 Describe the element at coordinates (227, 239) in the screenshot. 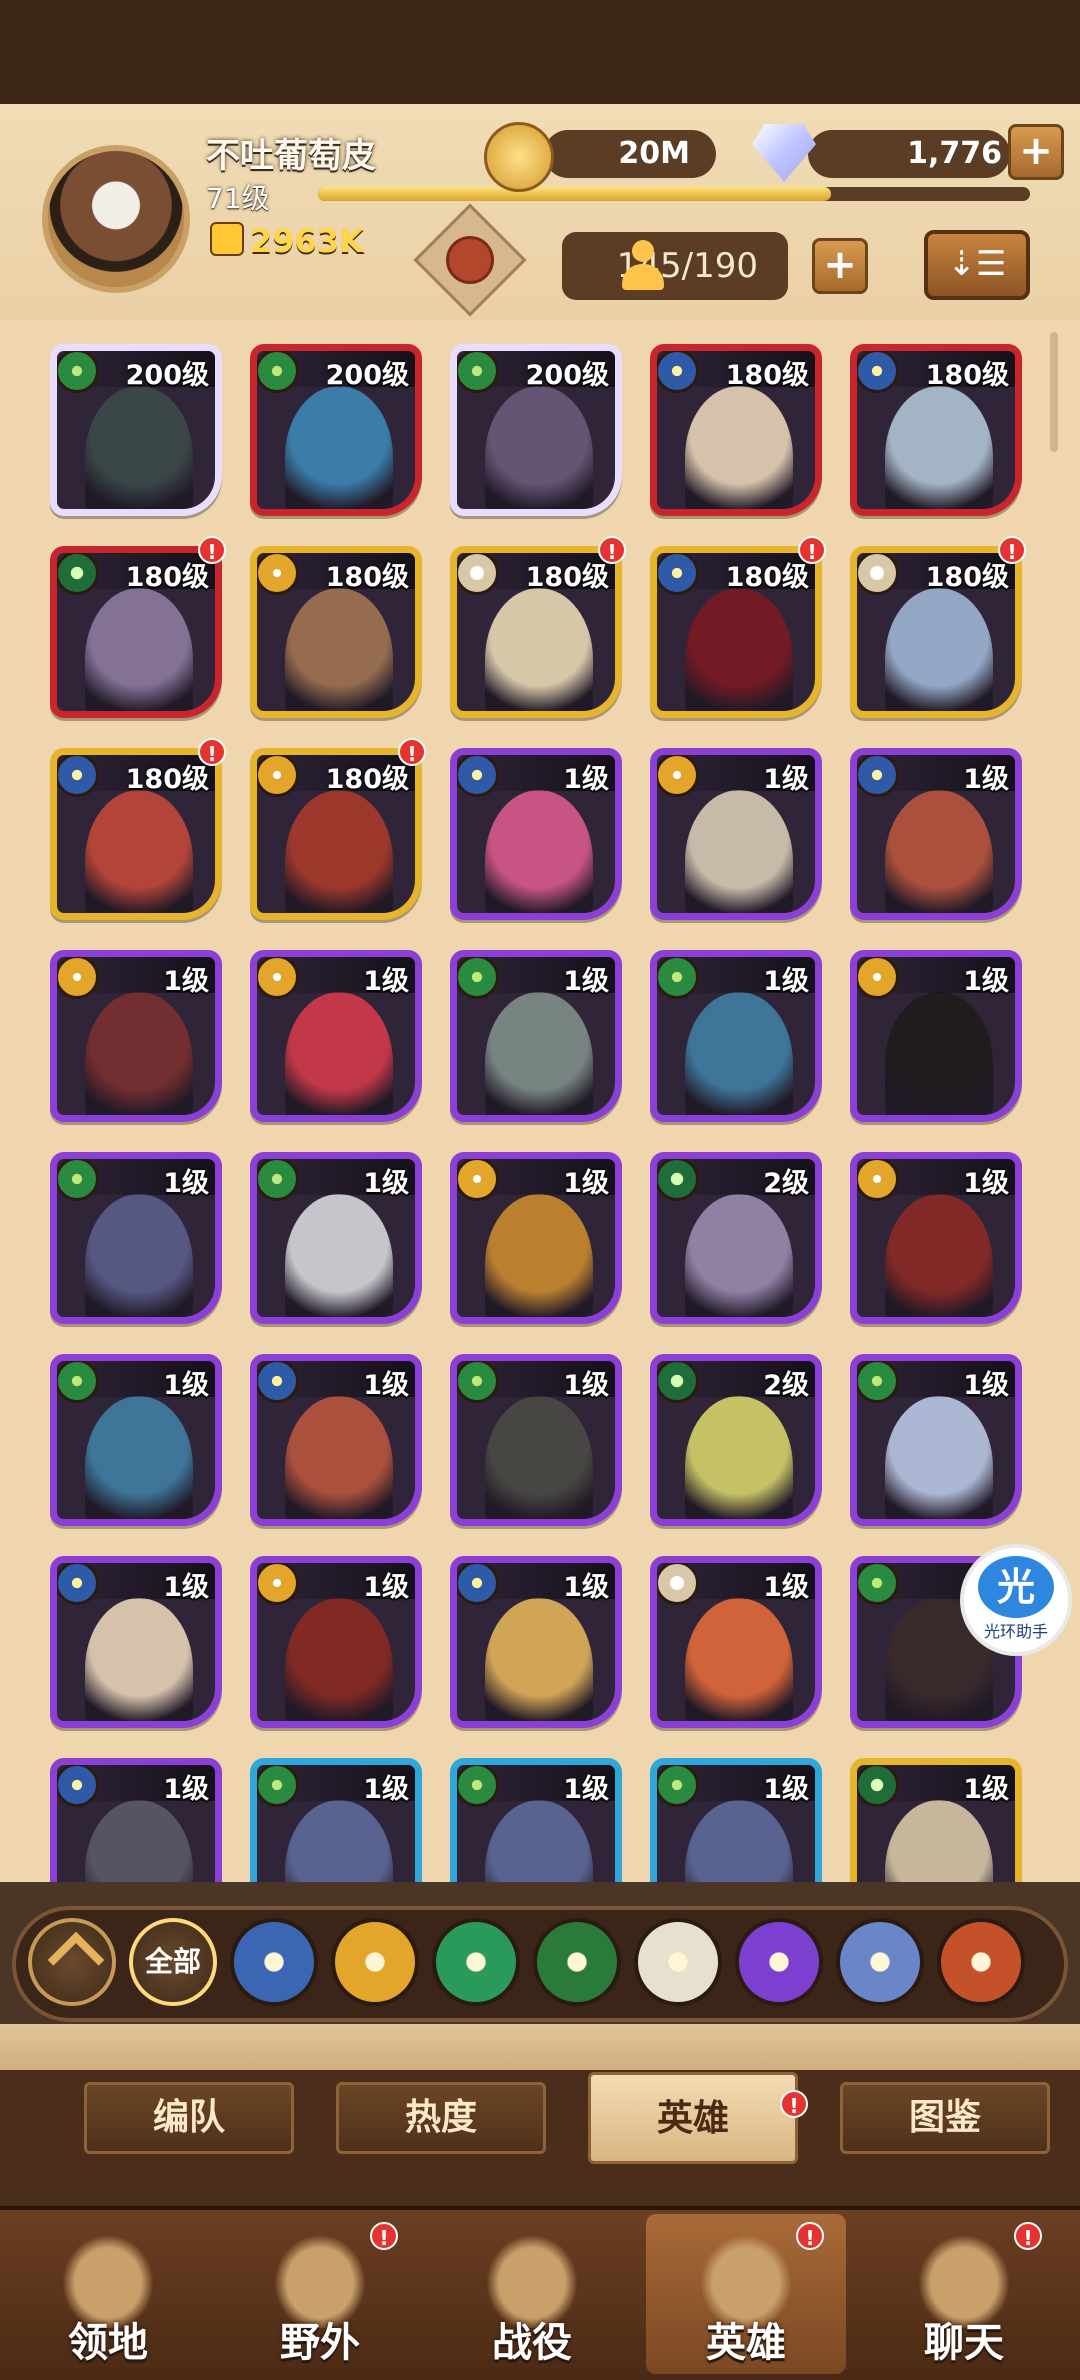

I see `fist-icon` at that location.